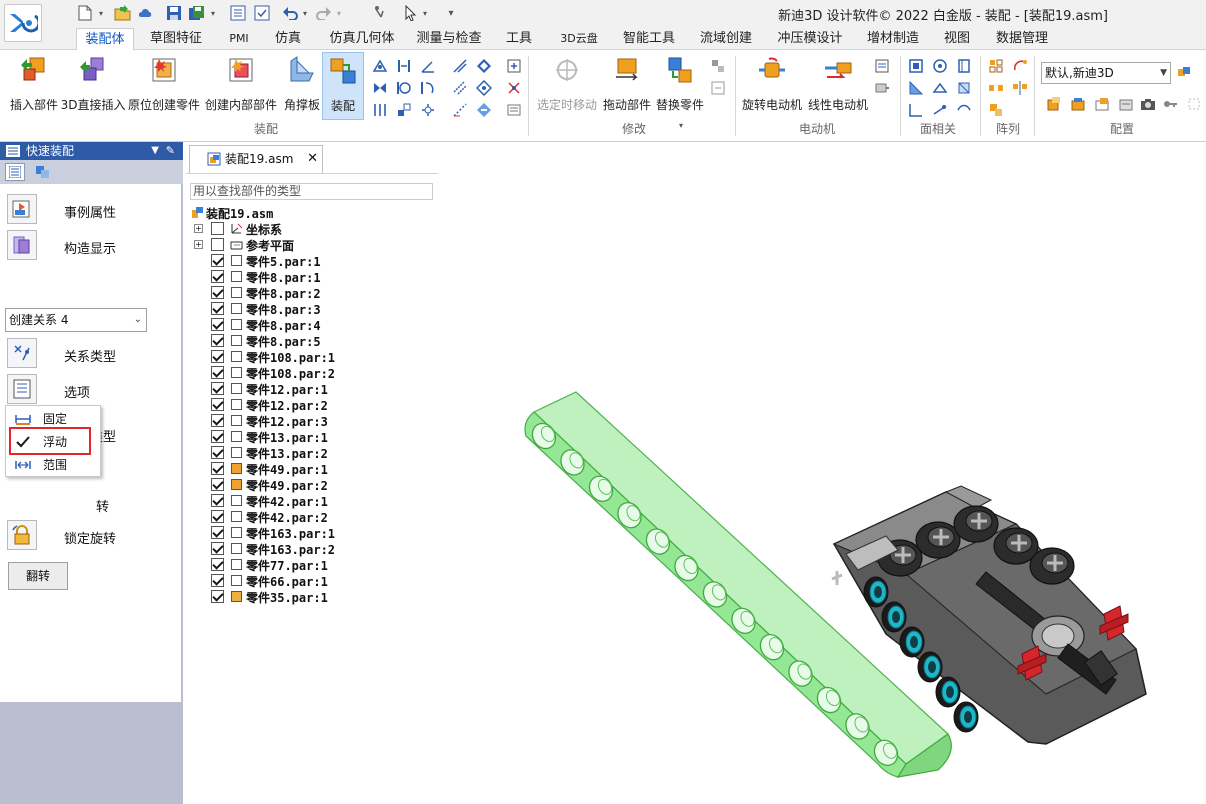 This screenshot has height=804, width=1206. Describe the element at coordinates (425, 13) in the screenshot. I see `select-dropdown-icon: ▾` at that location.